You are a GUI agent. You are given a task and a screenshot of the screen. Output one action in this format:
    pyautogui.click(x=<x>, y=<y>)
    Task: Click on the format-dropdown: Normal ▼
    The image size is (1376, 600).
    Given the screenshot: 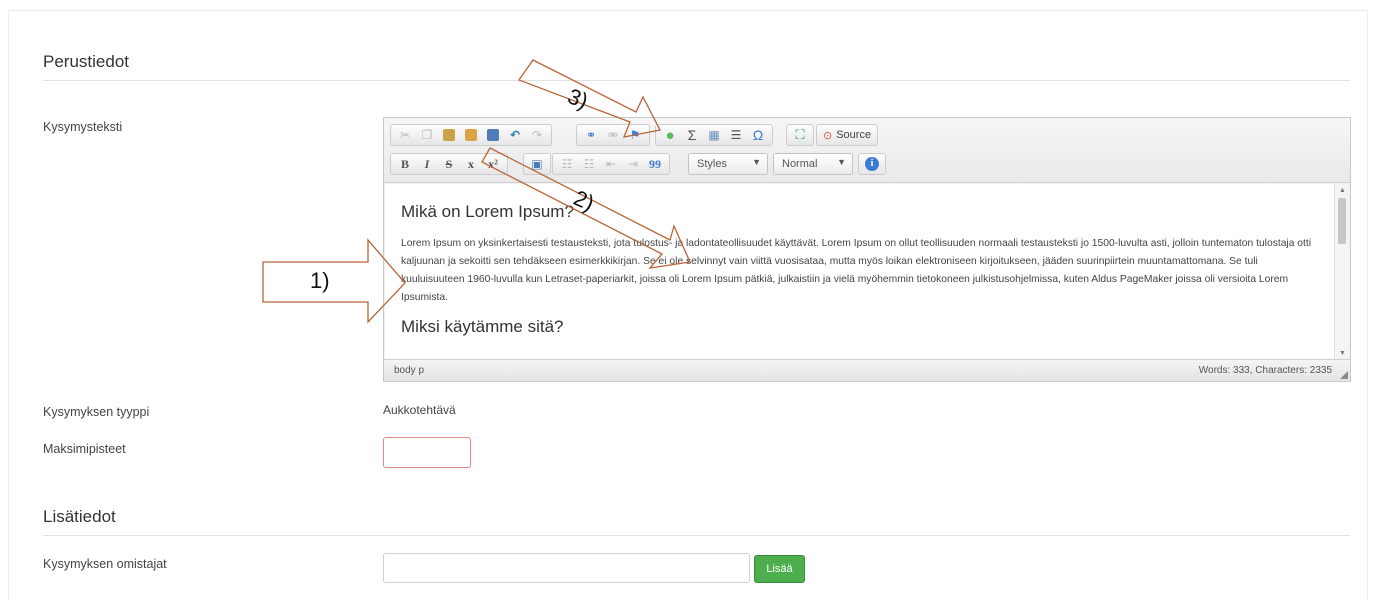 What is the action you would take?
    pyautogui.click(x=813, y=164)
    